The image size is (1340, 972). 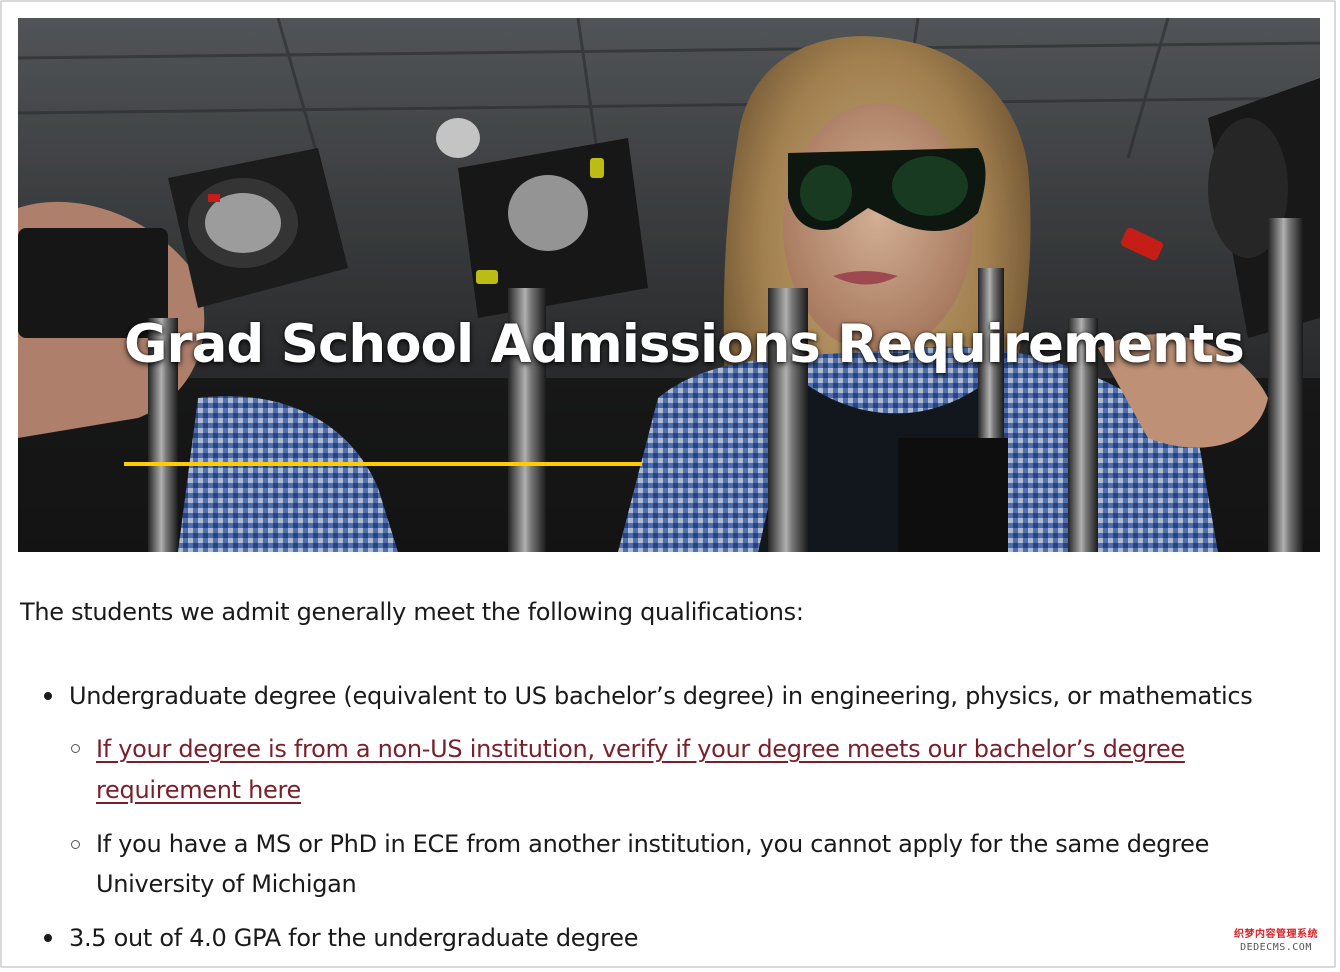 I want to click on degree-verification-link-continued: requirement here, so click(x=198, y=790).